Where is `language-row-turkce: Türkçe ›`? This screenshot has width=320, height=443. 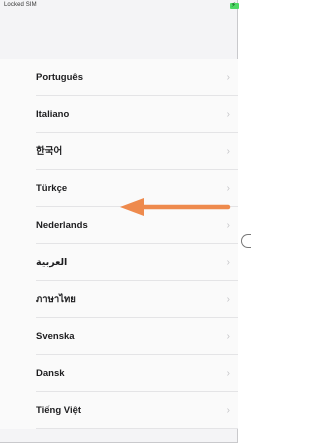 language-row-turkce: Türkçe › is located at coordinates (119, 188).